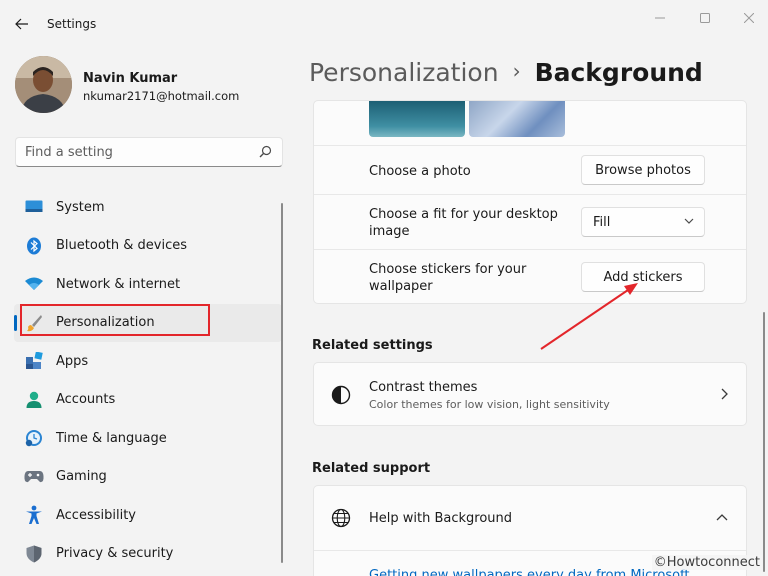 The height and width of the screenshot is (576, 768). What do you see at coordinates (149, 152) in the screenshot?
I see `search-input: Find a setting` at bounding box center [149, 152].